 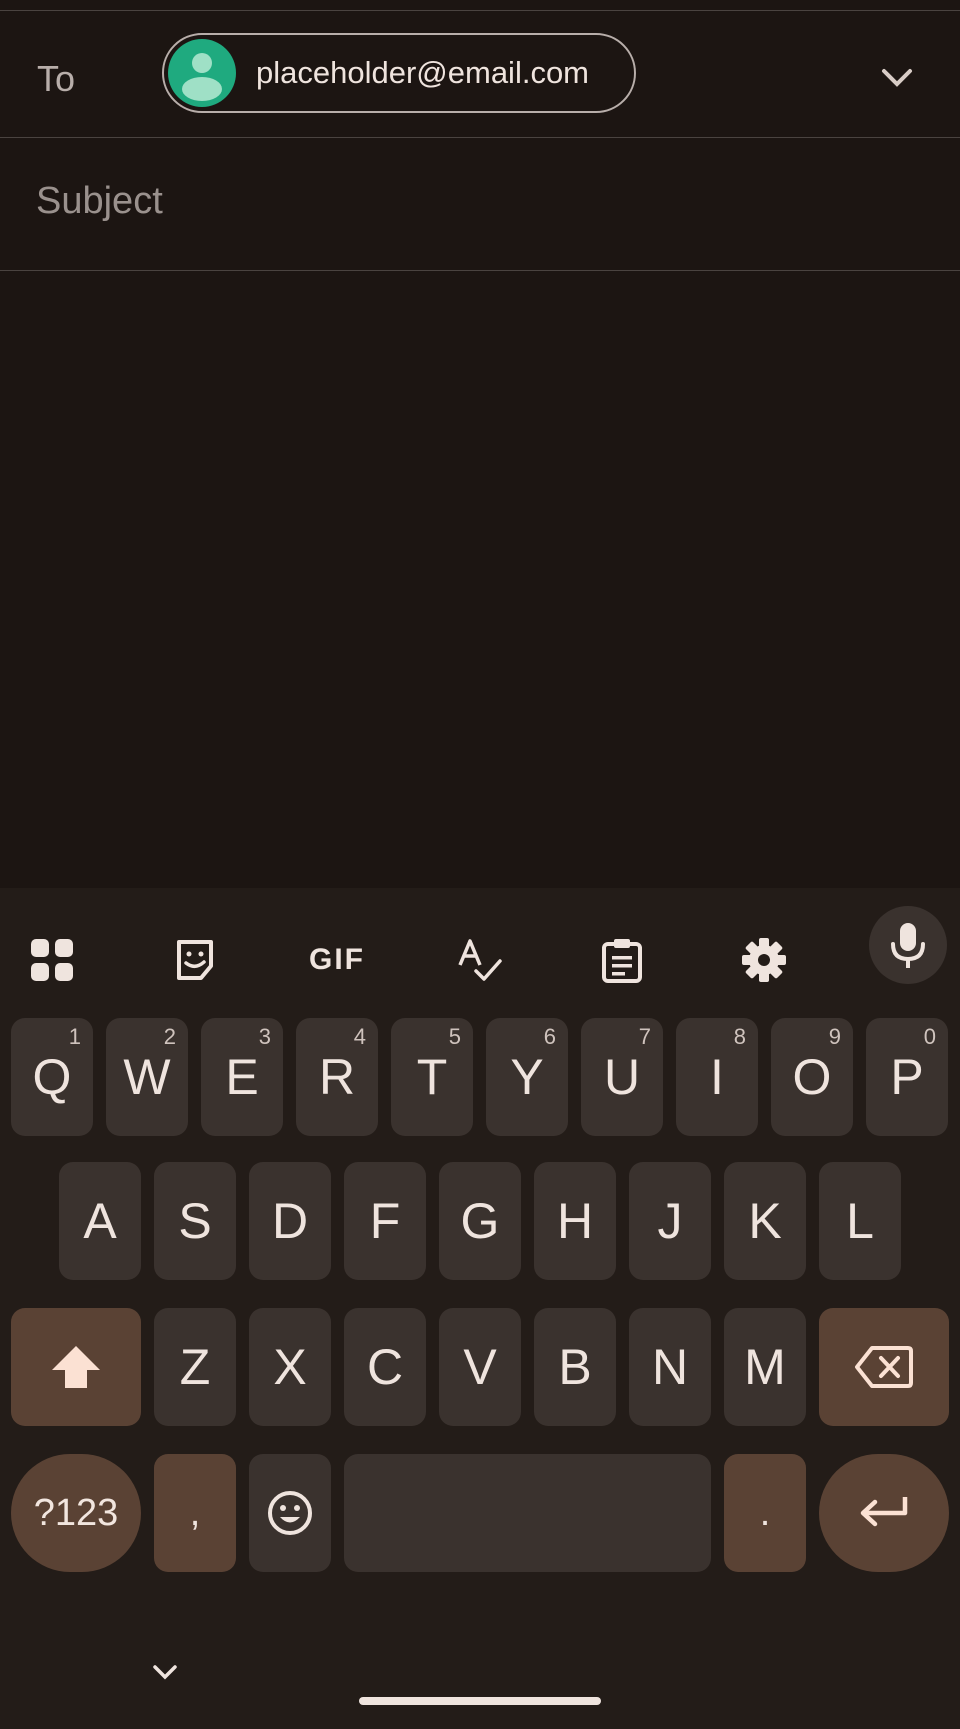 What do you see at coordinates (74, 1036) in the screenshot?
I see `key-hint: 1` at bounding box center [74, 1036].